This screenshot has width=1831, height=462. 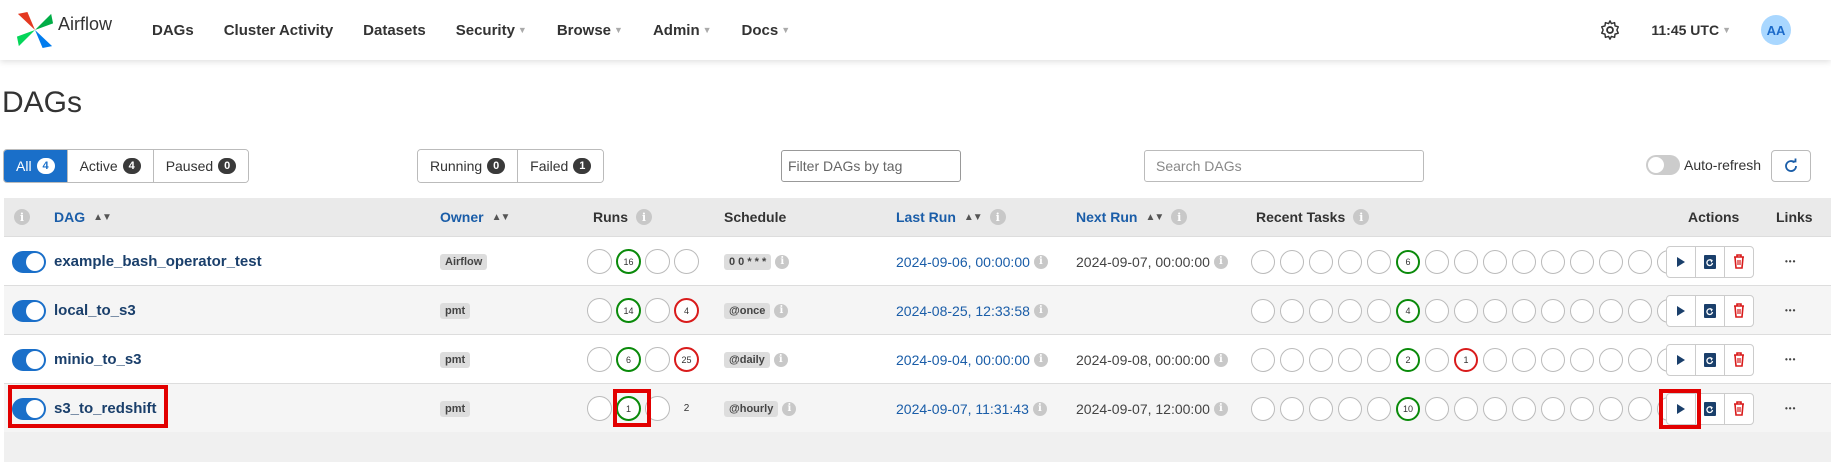 I want to click on trigger-dag-button, so click(x=1681, y=359).